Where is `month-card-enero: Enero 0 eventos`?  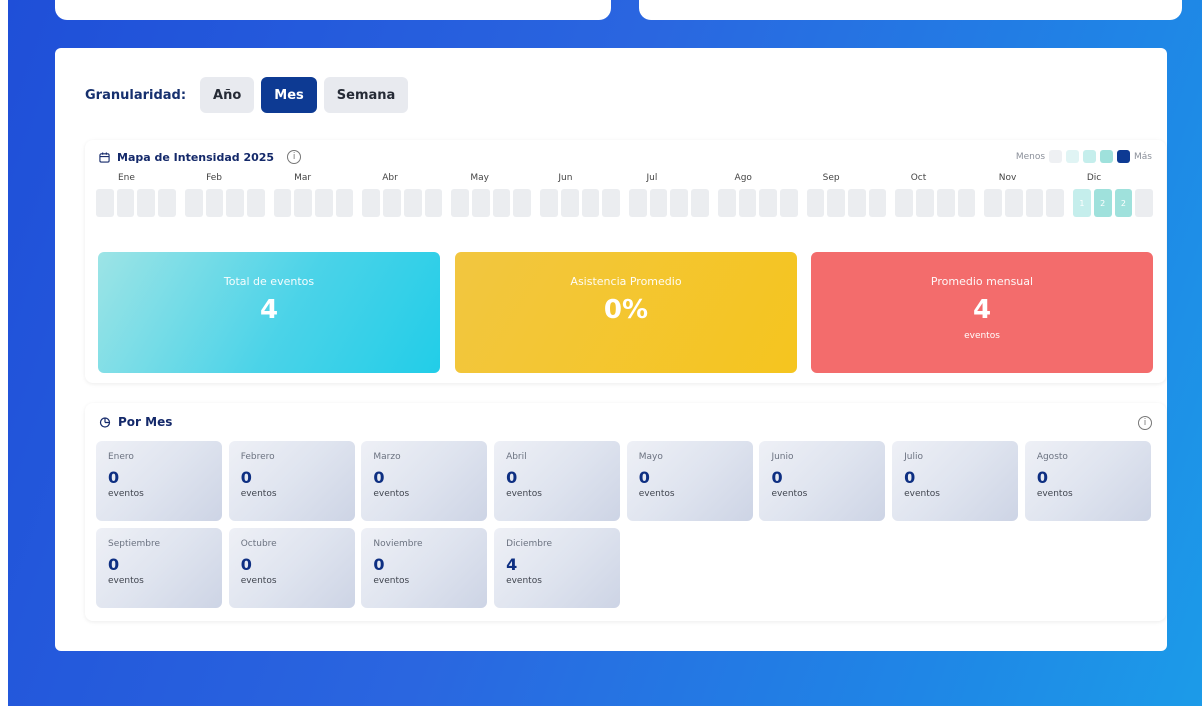
month-card-enero: Enero 0 eventos is located at coordinates (159, 481).